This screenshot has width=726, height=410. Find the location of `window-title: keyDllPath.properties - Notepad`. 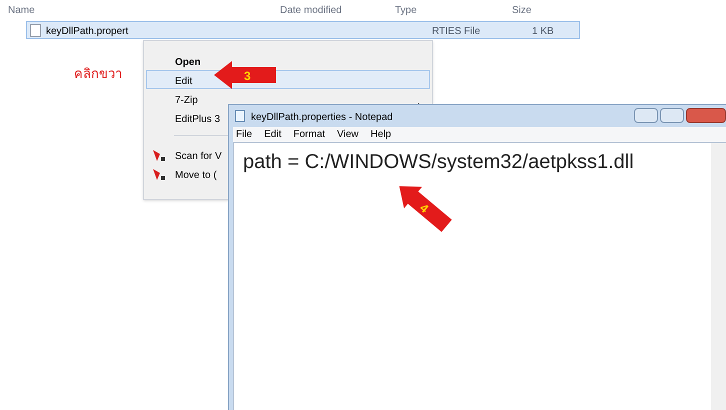

window-title: keyDllPath.properties - Notepad is located at coordinates (322, 118).